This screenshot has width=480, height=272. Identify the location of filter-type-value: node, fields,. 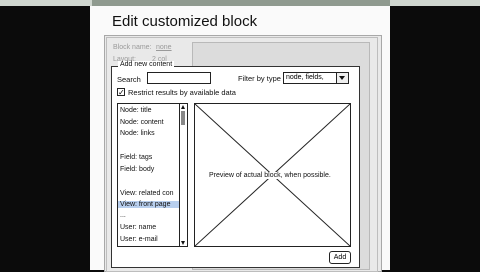
(305, 77).